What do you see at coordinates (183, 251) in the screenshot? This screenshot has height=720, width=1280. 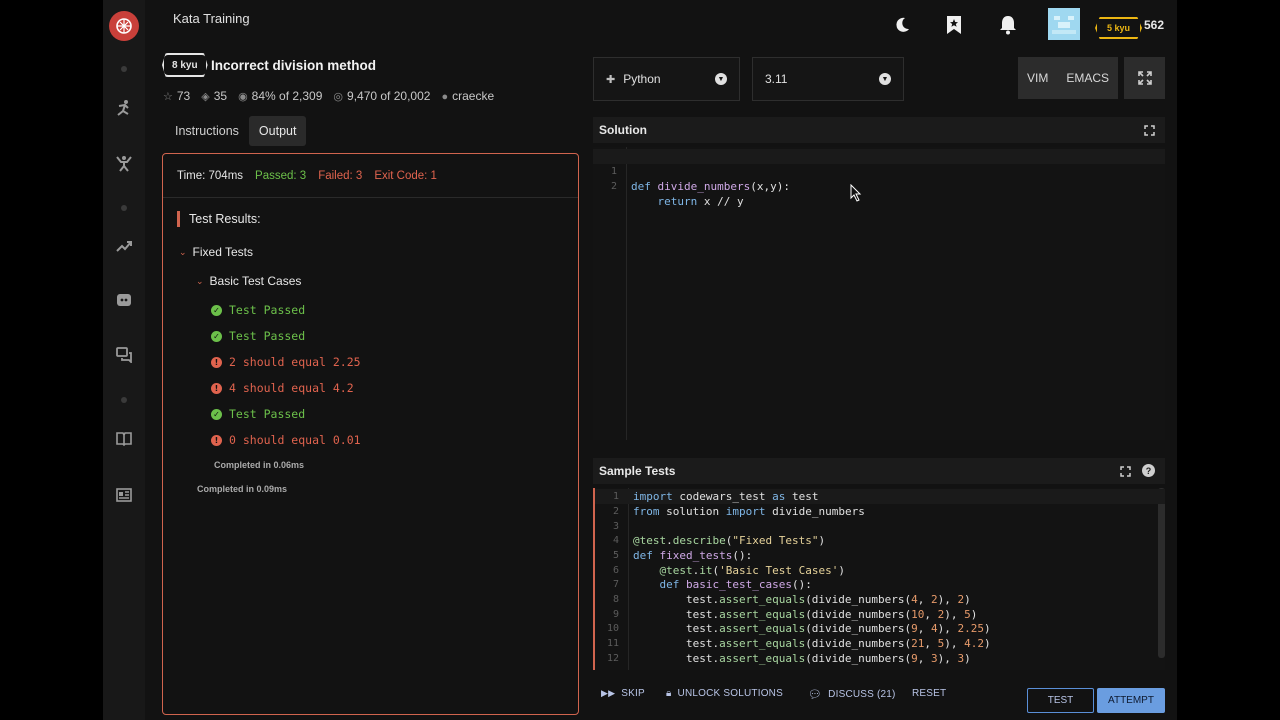 I see `chevron-down-icon: ⌄` at bounding box center [183, 251].